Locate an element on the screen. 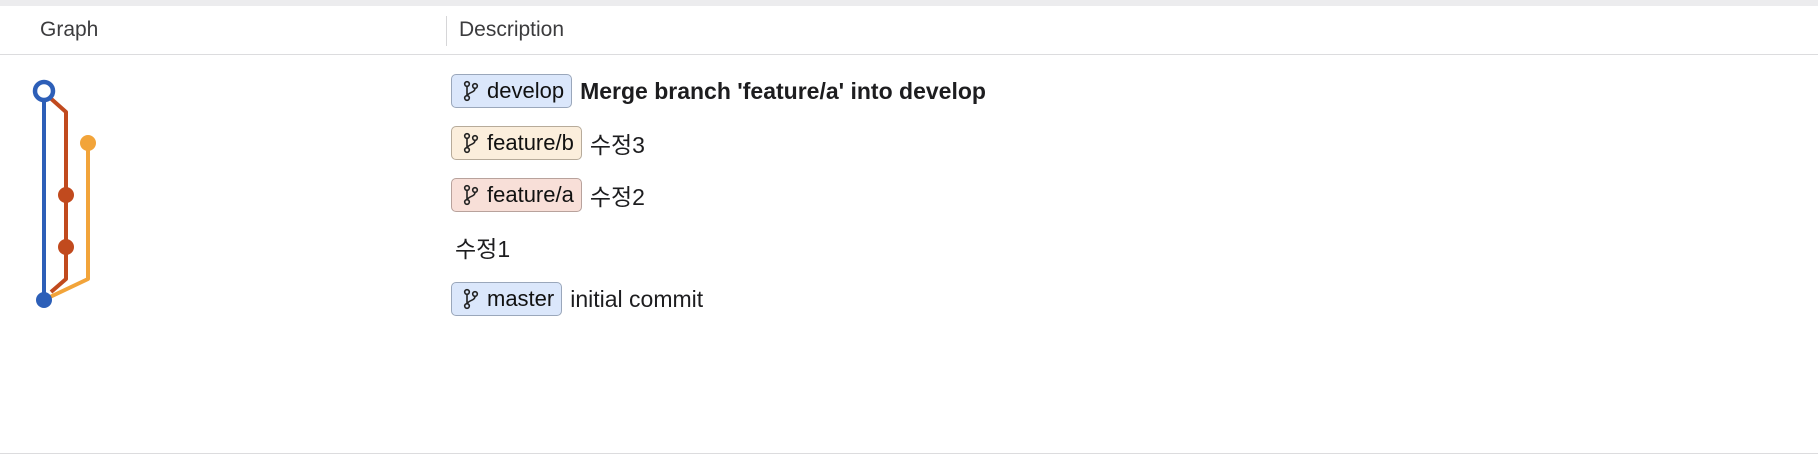 This screenshot has height=456, width=1818. commit-message: initial commit is located at coordinates (637, 298).